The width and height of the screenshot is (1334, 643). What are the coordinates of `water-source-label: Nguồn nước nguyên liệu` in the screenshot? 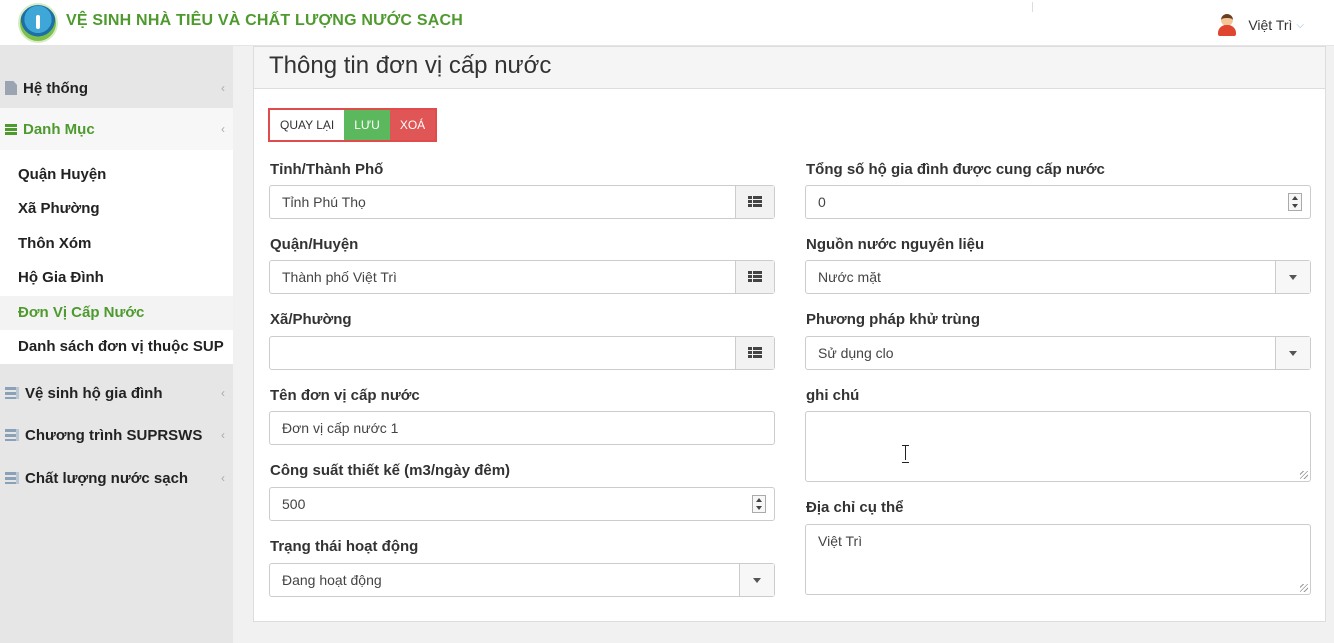 It's located at (895, 244).